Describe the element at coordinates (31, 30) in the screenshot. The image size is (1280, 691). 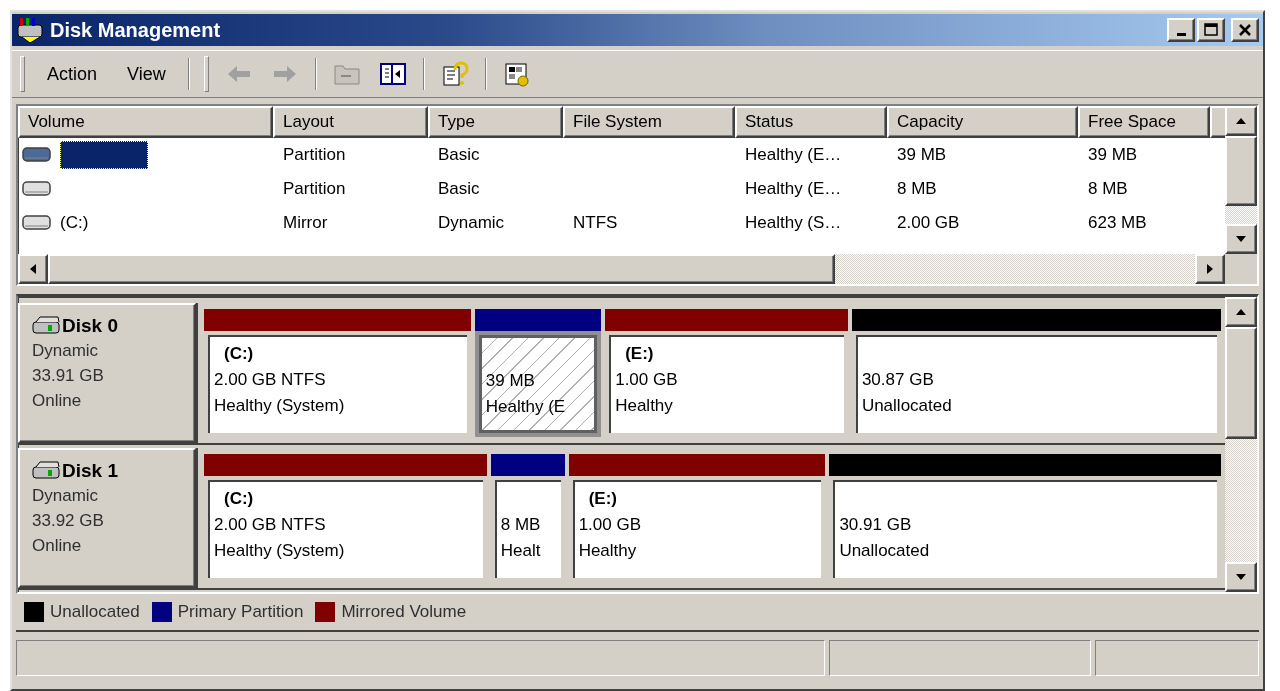
I see `app-disk-icon` at that location.